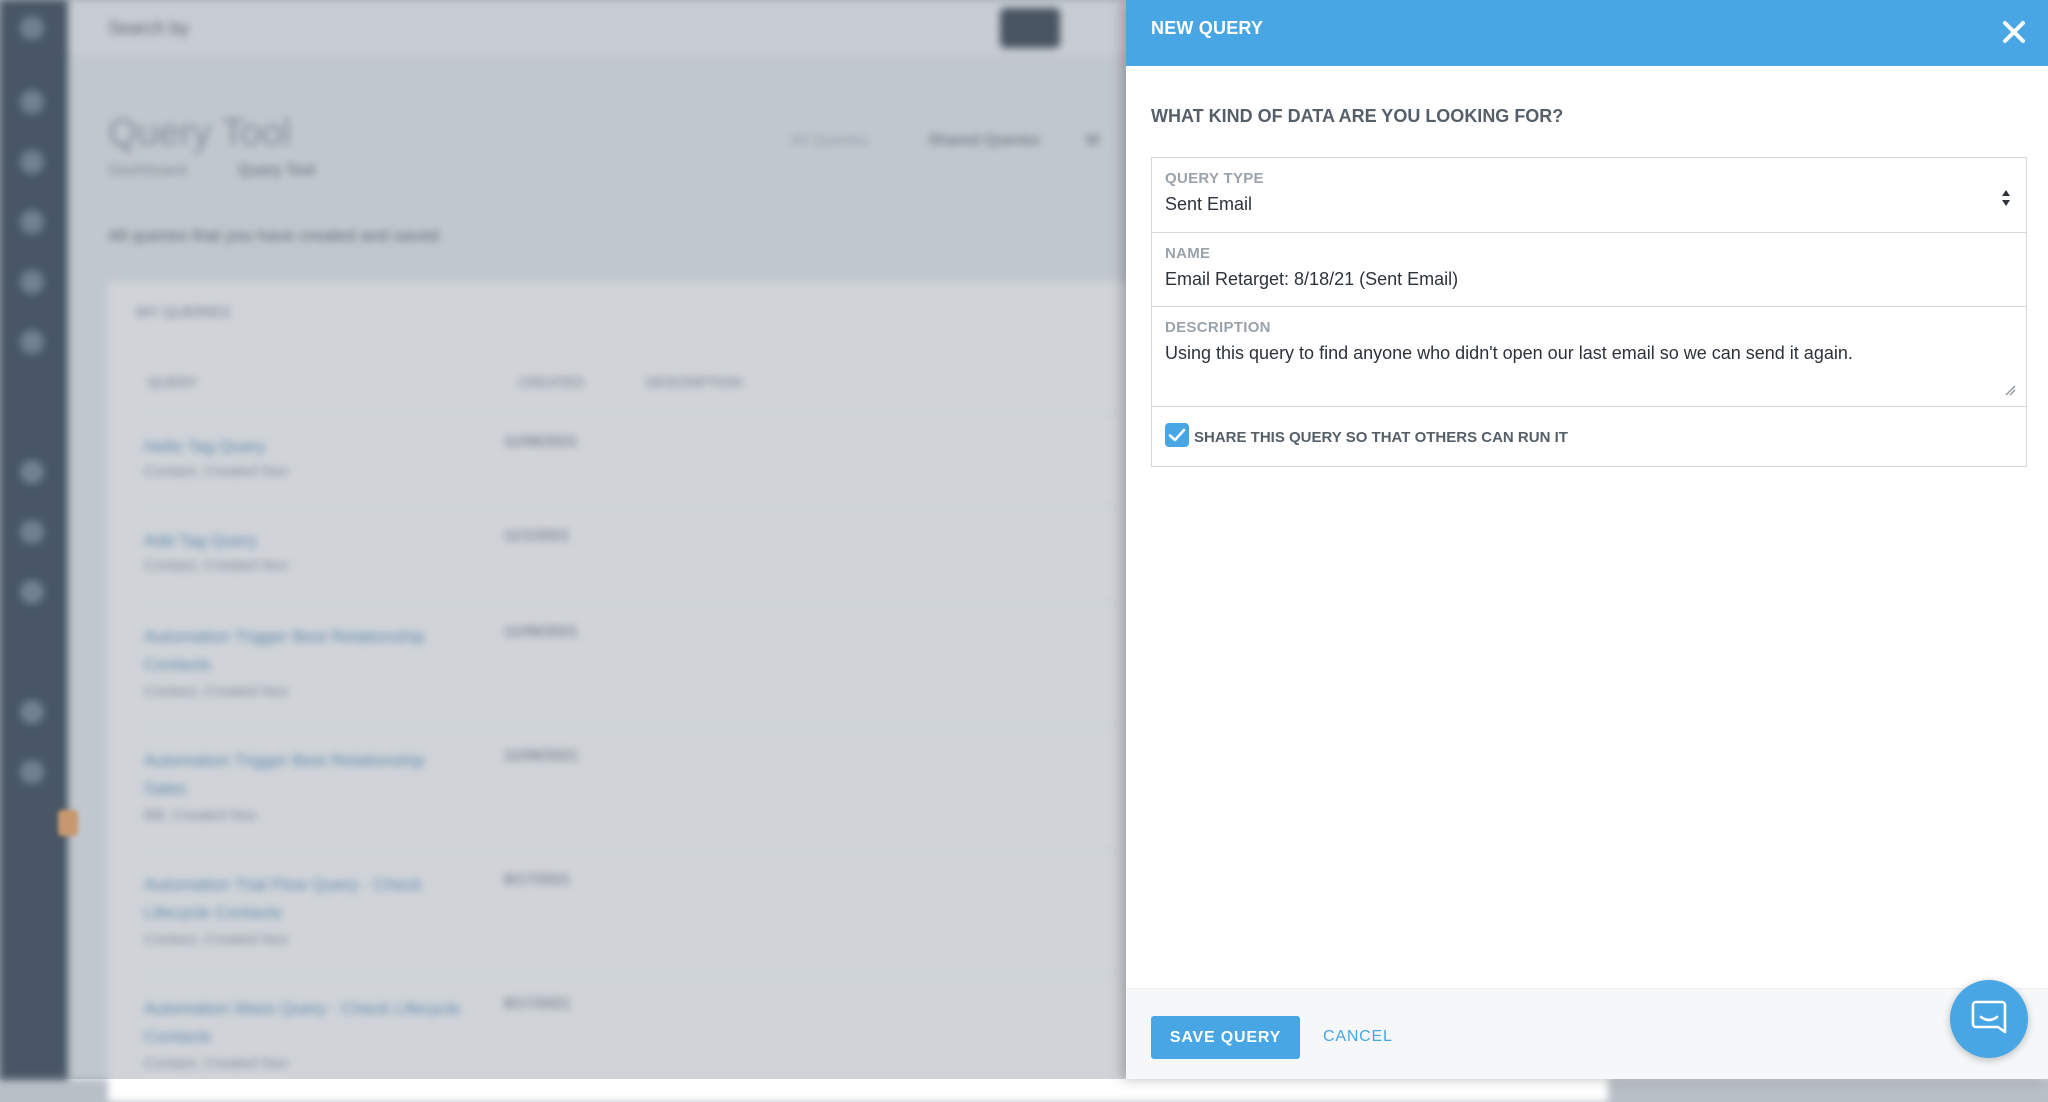  I want to click on cancel-button: CANCEL, so click(1358, 1037).